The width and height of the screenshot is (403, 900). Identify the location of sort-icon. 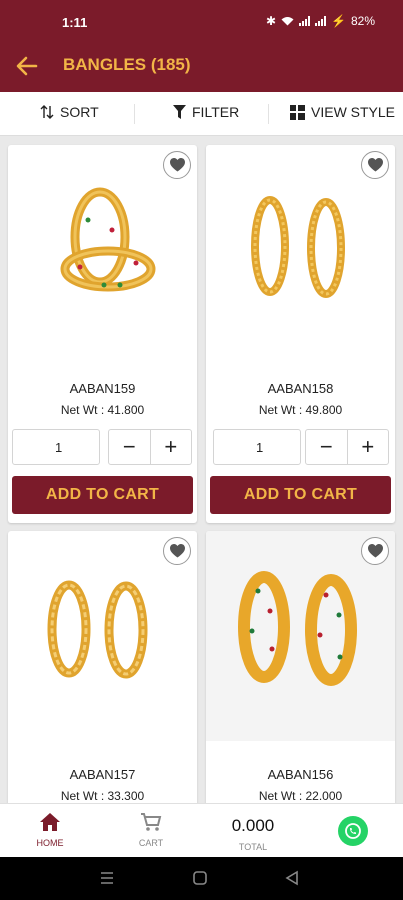
(47, 112).